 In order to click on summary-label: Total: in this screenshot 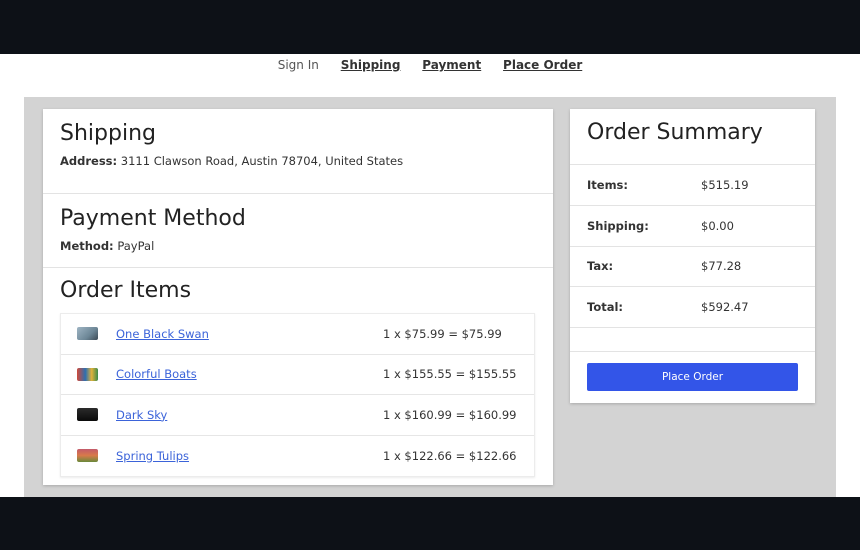, I will do `click(605, 307)`.